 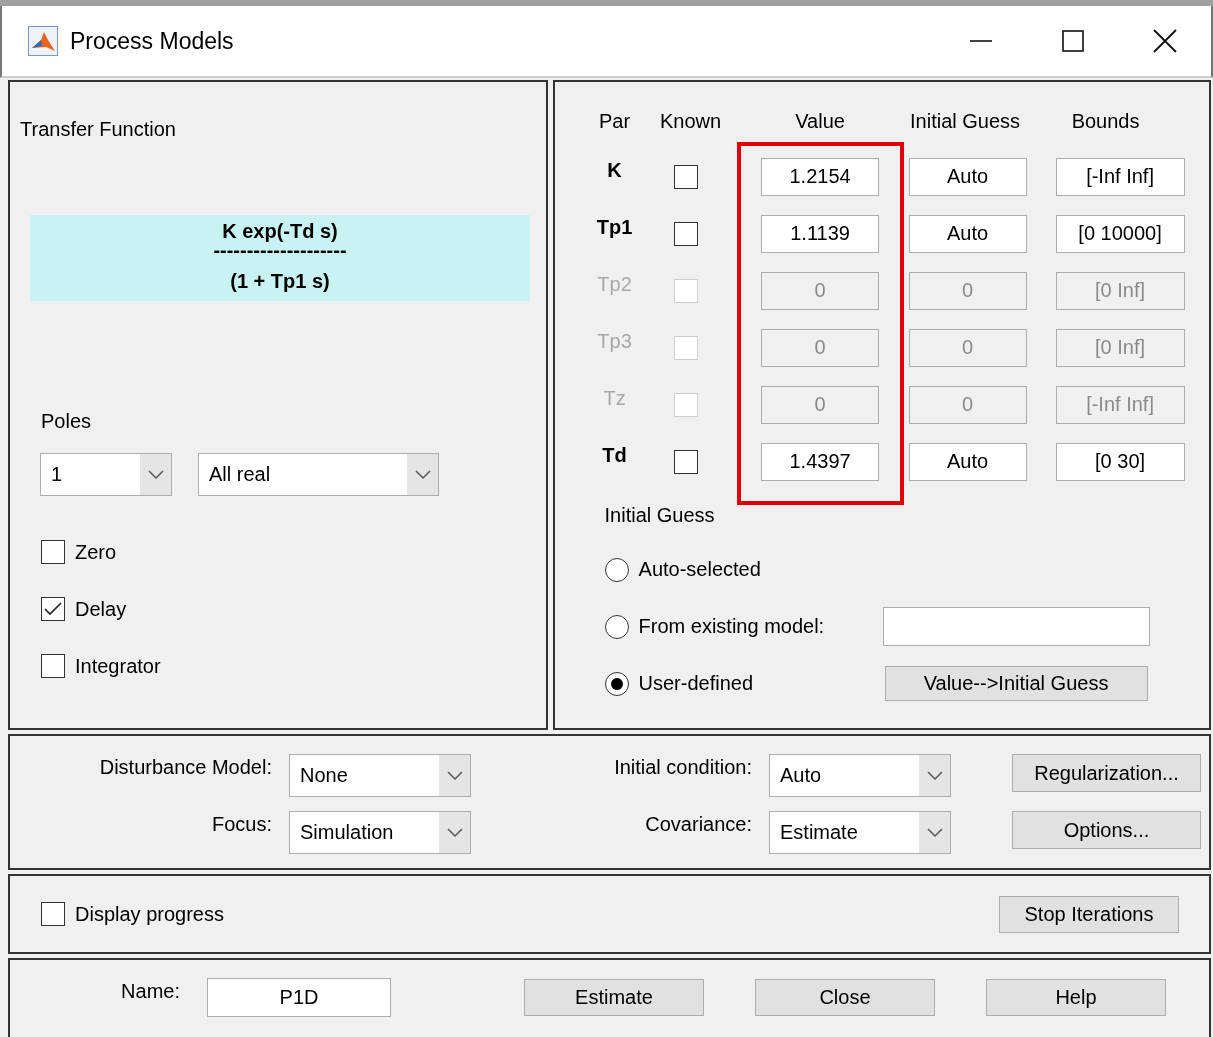 I want to click on parameter-name: Tz, so click(x=614, y=398).